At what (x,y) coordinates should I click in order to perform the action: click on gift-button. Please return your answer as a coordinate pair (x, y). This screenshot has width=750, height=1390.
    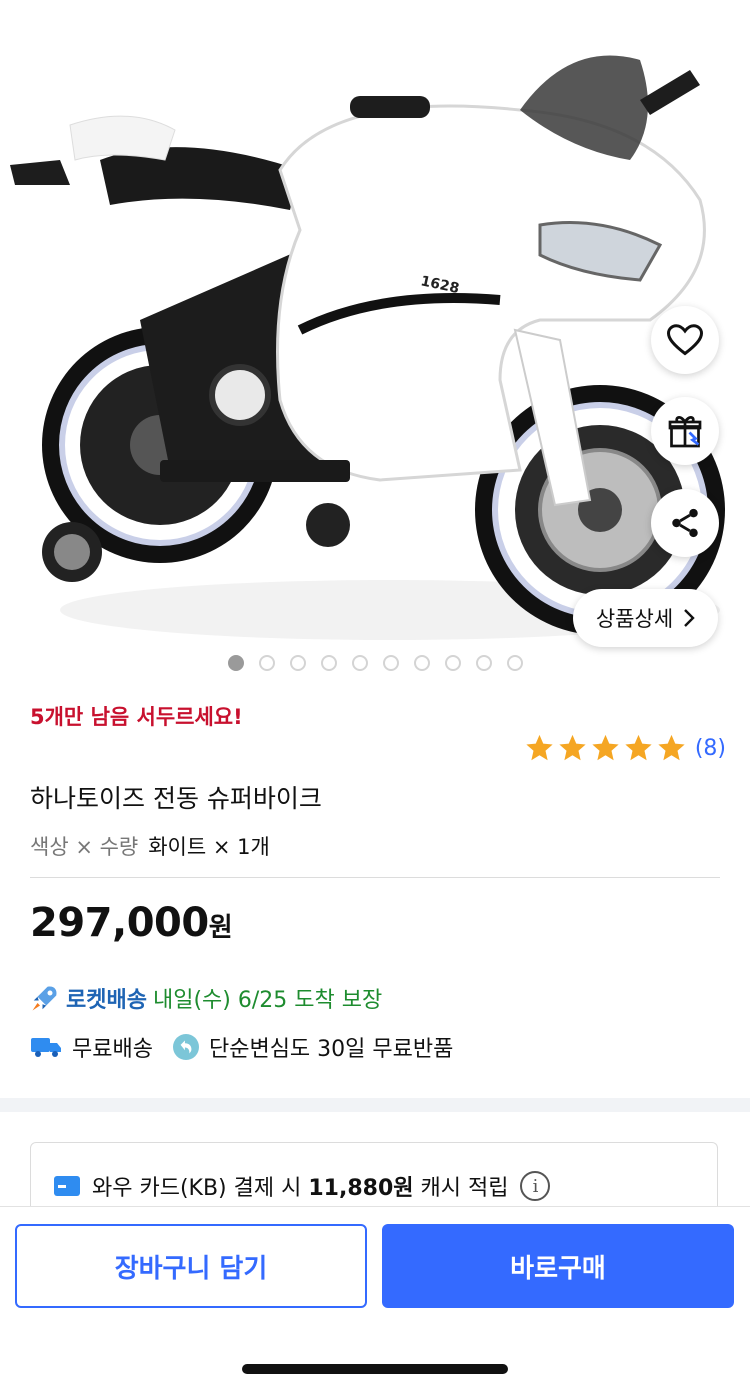
    Looking at the image, I should click on (685, 431).